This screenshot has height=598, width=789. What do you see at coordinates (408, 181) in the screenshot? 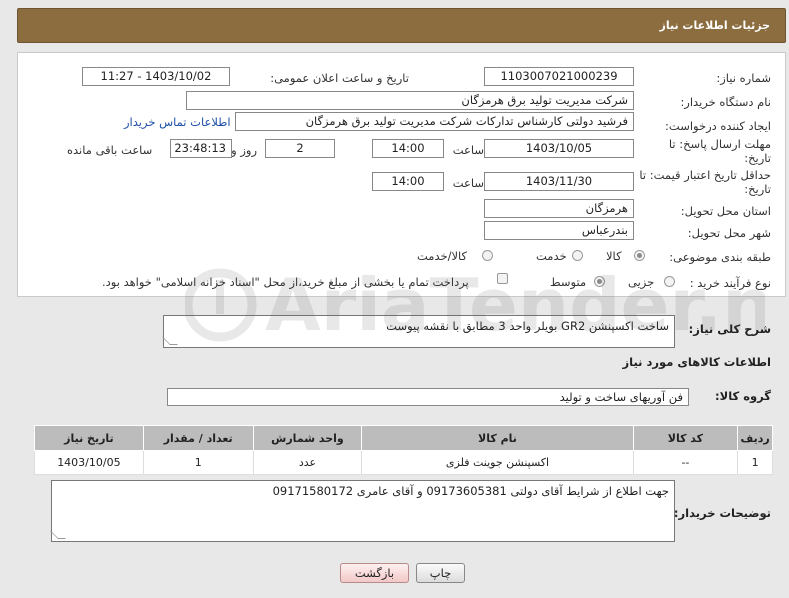
I see `validity-time-field: 14:00` at bounding box center [408, 181].